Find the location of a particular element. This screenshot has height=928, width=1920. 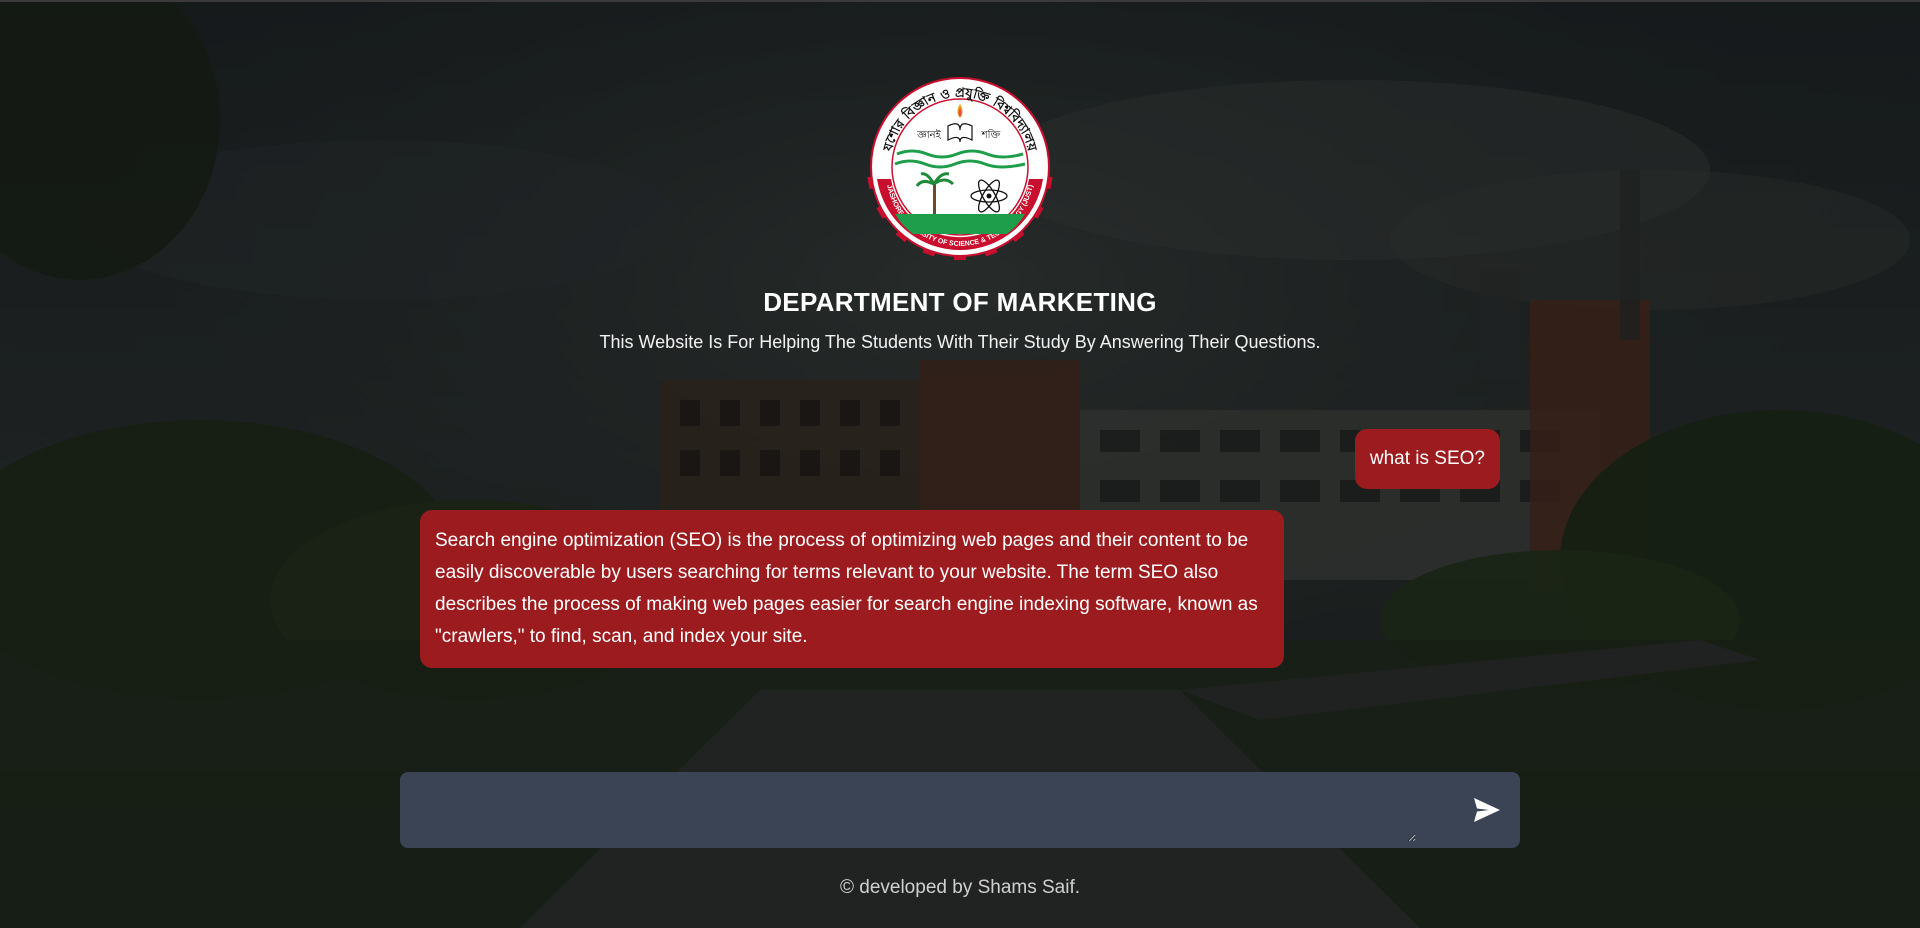

page-title: DEPARTMENT OF MARKETING is located at coordinates (960, 302).